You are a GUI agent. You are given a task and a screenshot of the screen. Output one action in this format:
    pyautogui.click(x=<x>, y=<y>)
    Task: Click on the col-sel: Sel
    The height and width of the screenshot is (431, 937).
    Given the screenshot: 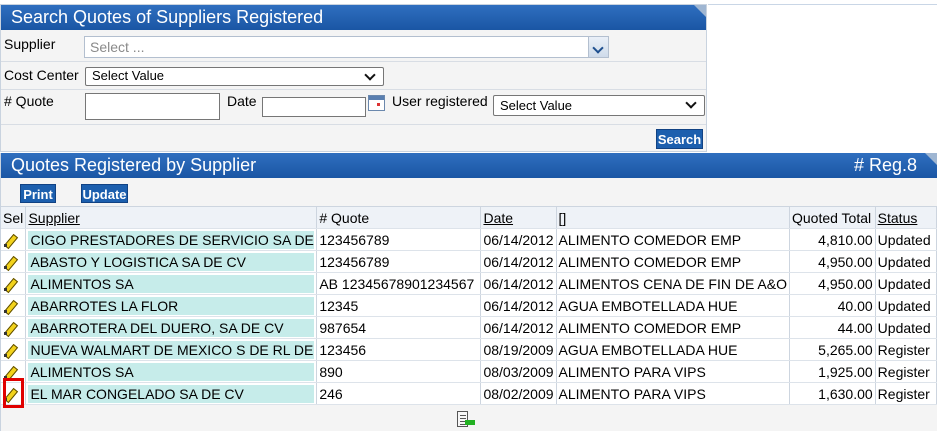 What is the action you would take?
    pyautogui.click(x=14, y=217)
    